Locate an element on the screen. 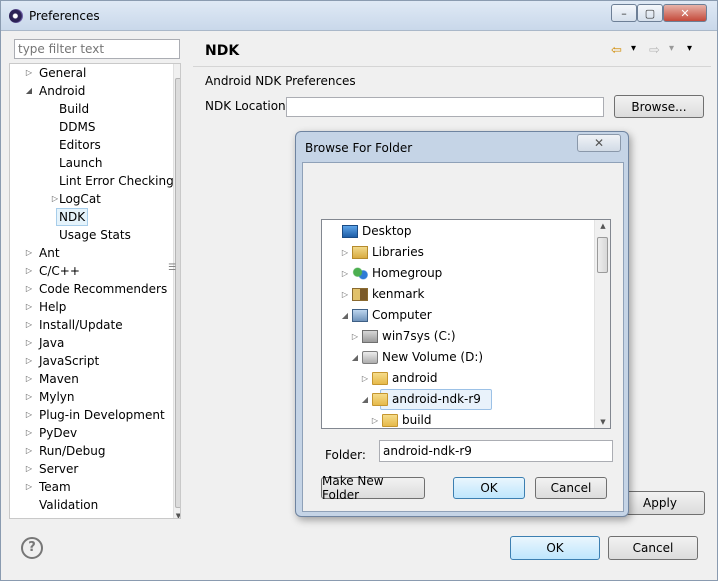 This screenshot has height=581, width=718. desktop-icon is located at coordinates (350, 231).